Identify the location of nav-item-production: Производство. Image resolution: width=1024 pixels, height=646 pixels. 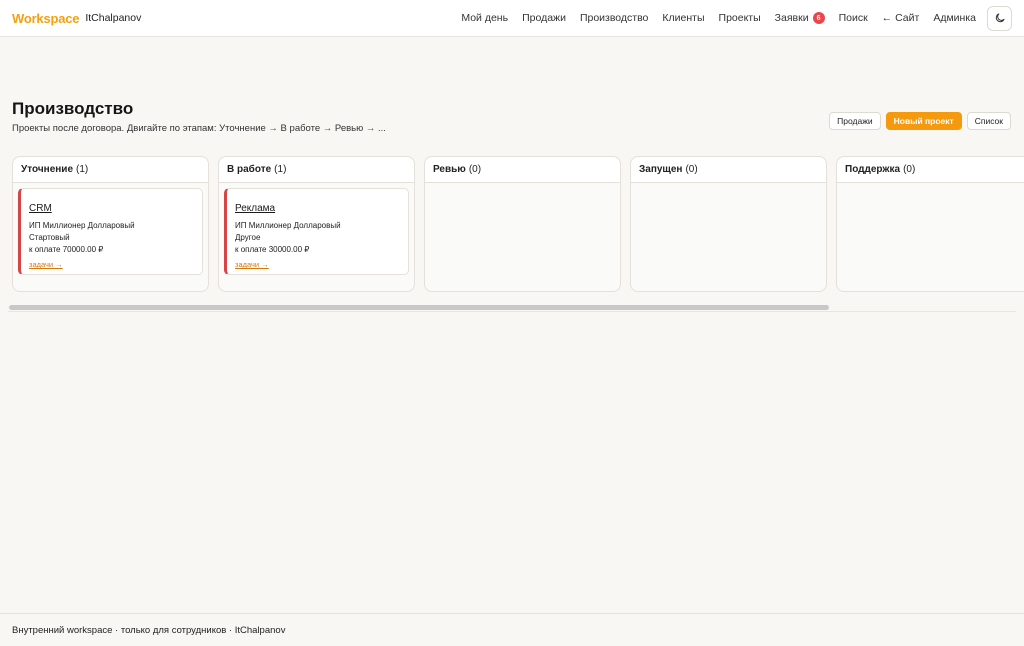
(614, 18).